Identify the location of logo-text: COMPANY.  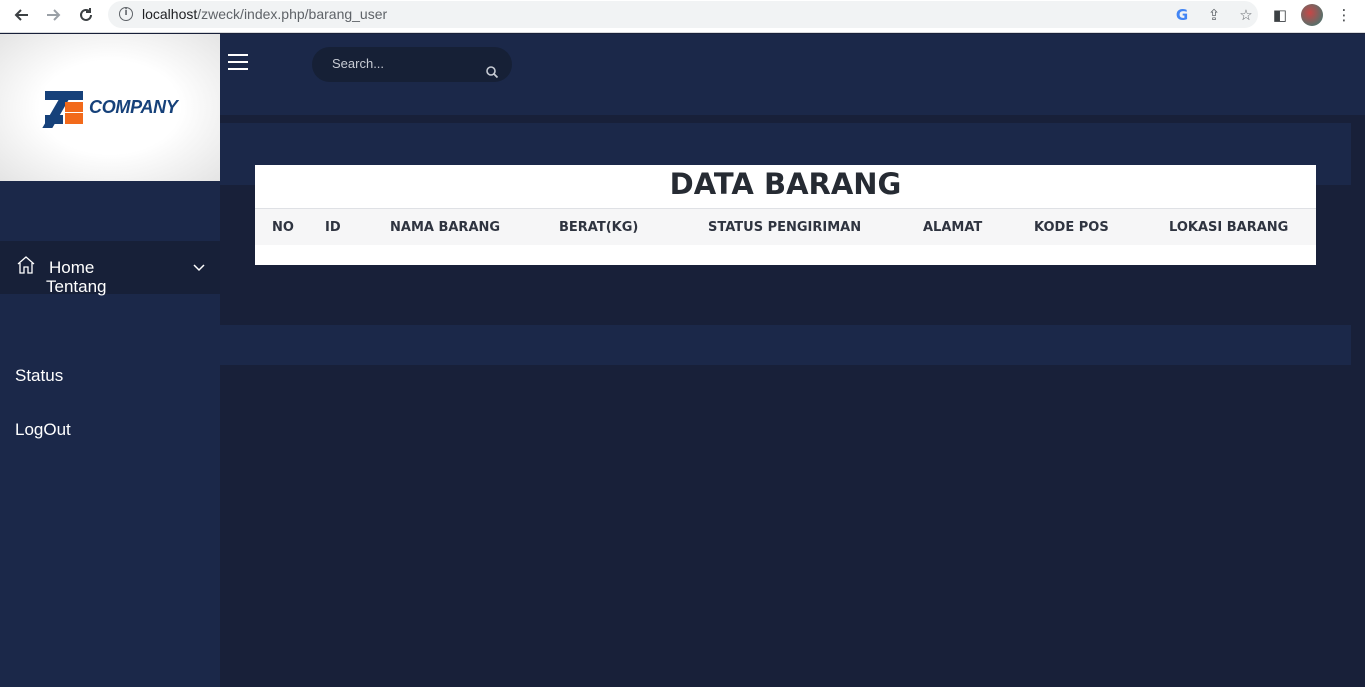
(133, 107).